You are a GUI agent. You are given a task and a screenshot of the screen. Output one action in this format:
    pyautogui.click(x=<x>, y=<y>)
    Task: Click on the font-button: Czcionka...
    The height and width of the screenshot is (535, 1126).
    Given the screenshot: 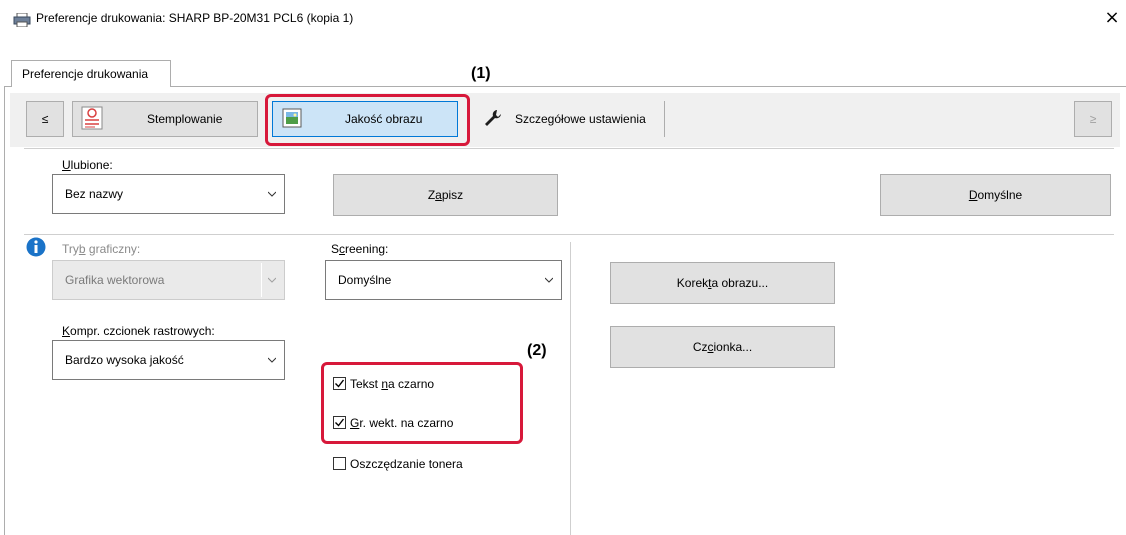 What is the action you would take?
    pyautogui.click(x=722, y=347)
    